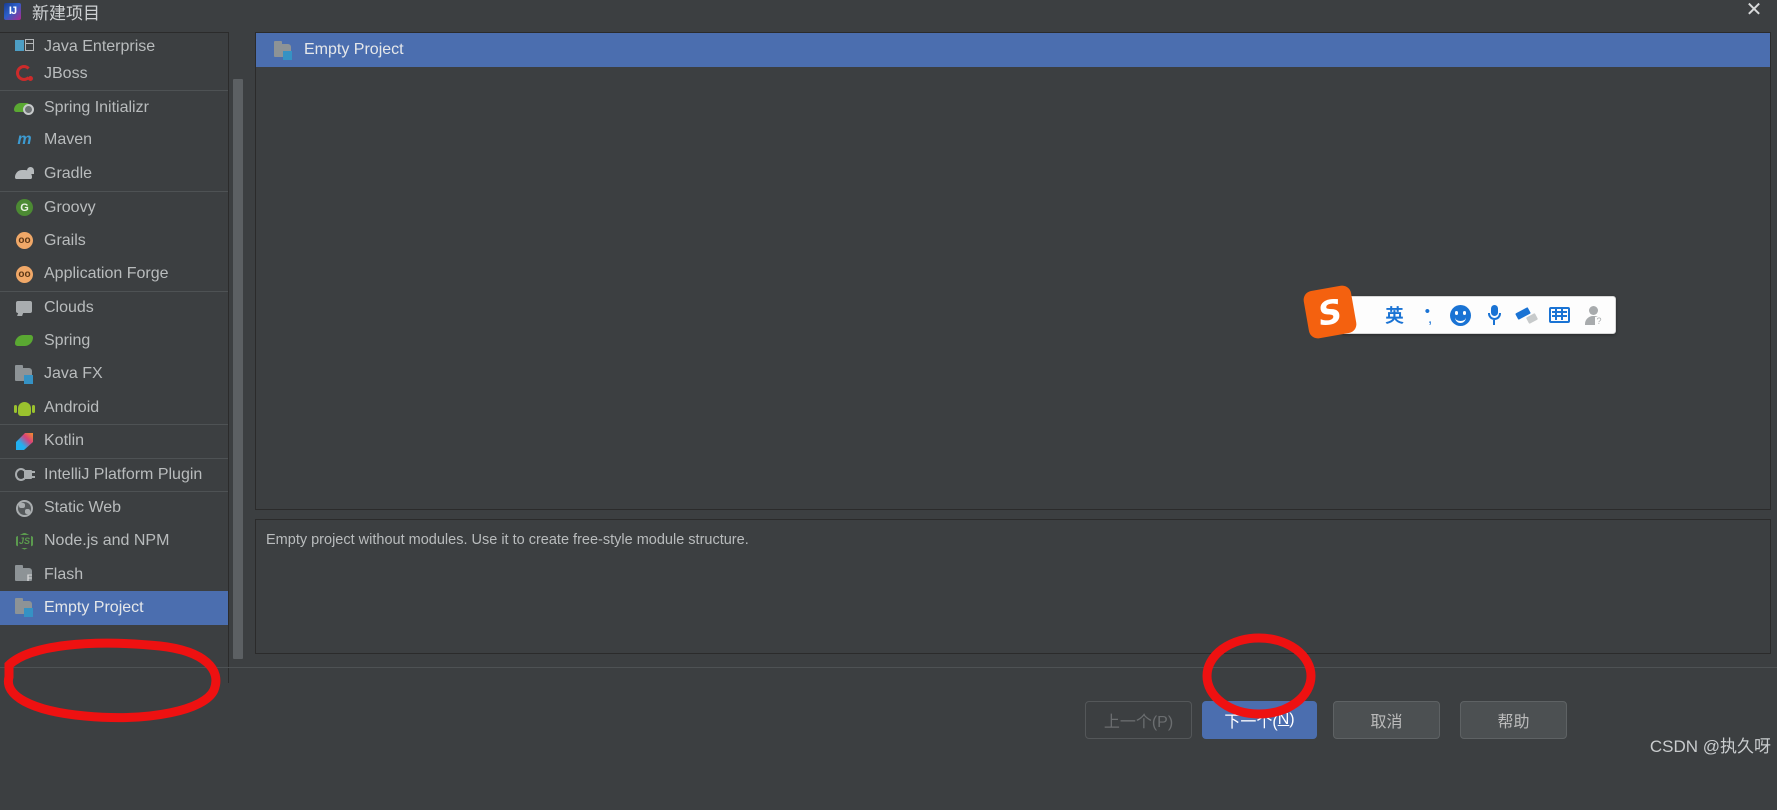 The image size is (1777, 810). I want to click on previous-button: 上一个(P), so click(1138, 720).